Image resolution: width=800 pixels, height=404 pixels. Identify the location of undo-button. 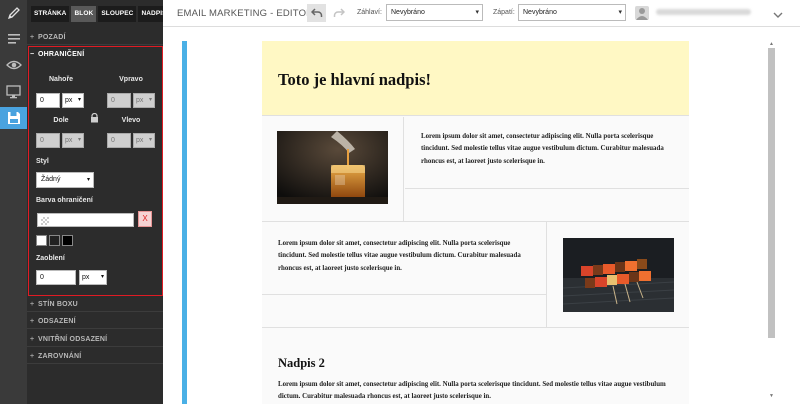
(316, 13).